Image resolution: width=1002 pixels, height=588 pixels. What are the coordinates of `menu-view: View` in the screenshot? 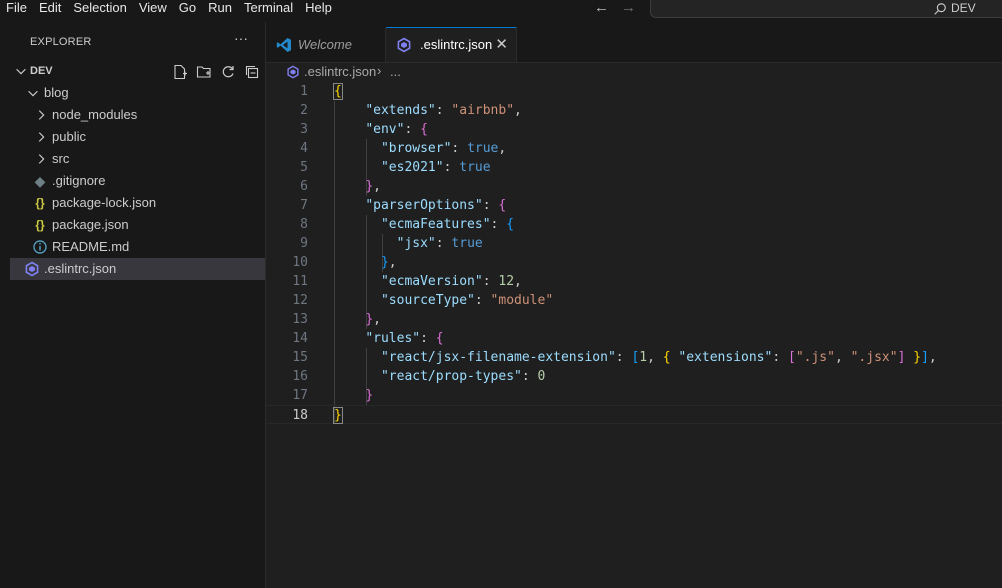 It's located at (153, 8).